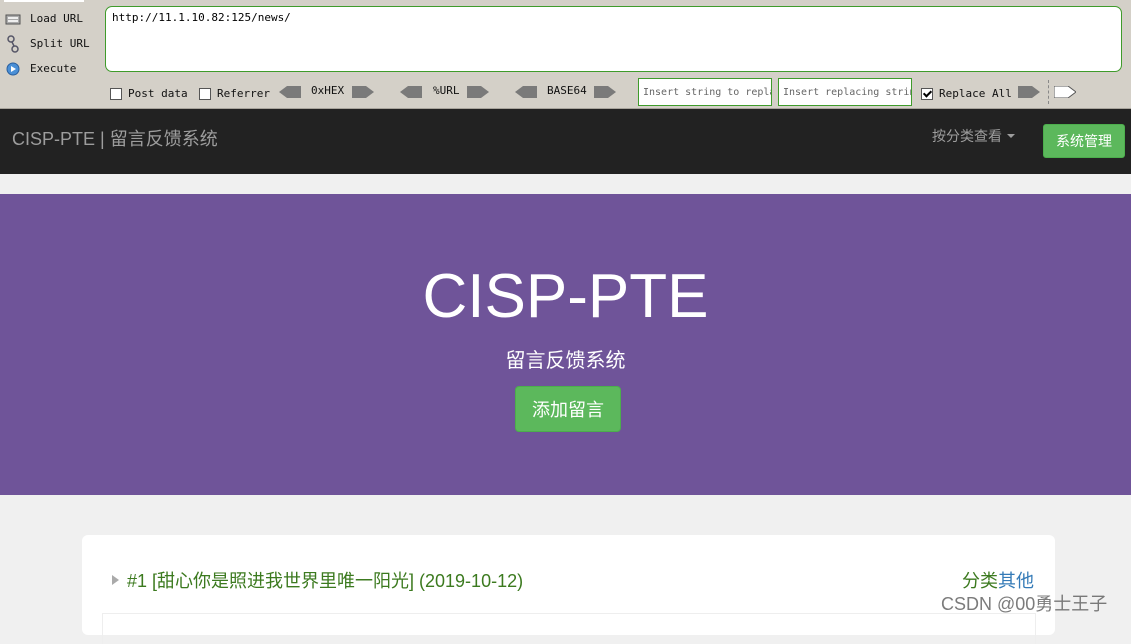 The width and height of the screenshot is (1131, 644). What do you see at coordinates (53, 68) in the screenshot?
I see `execute-label: Execute` at bounding box center [53, 68].